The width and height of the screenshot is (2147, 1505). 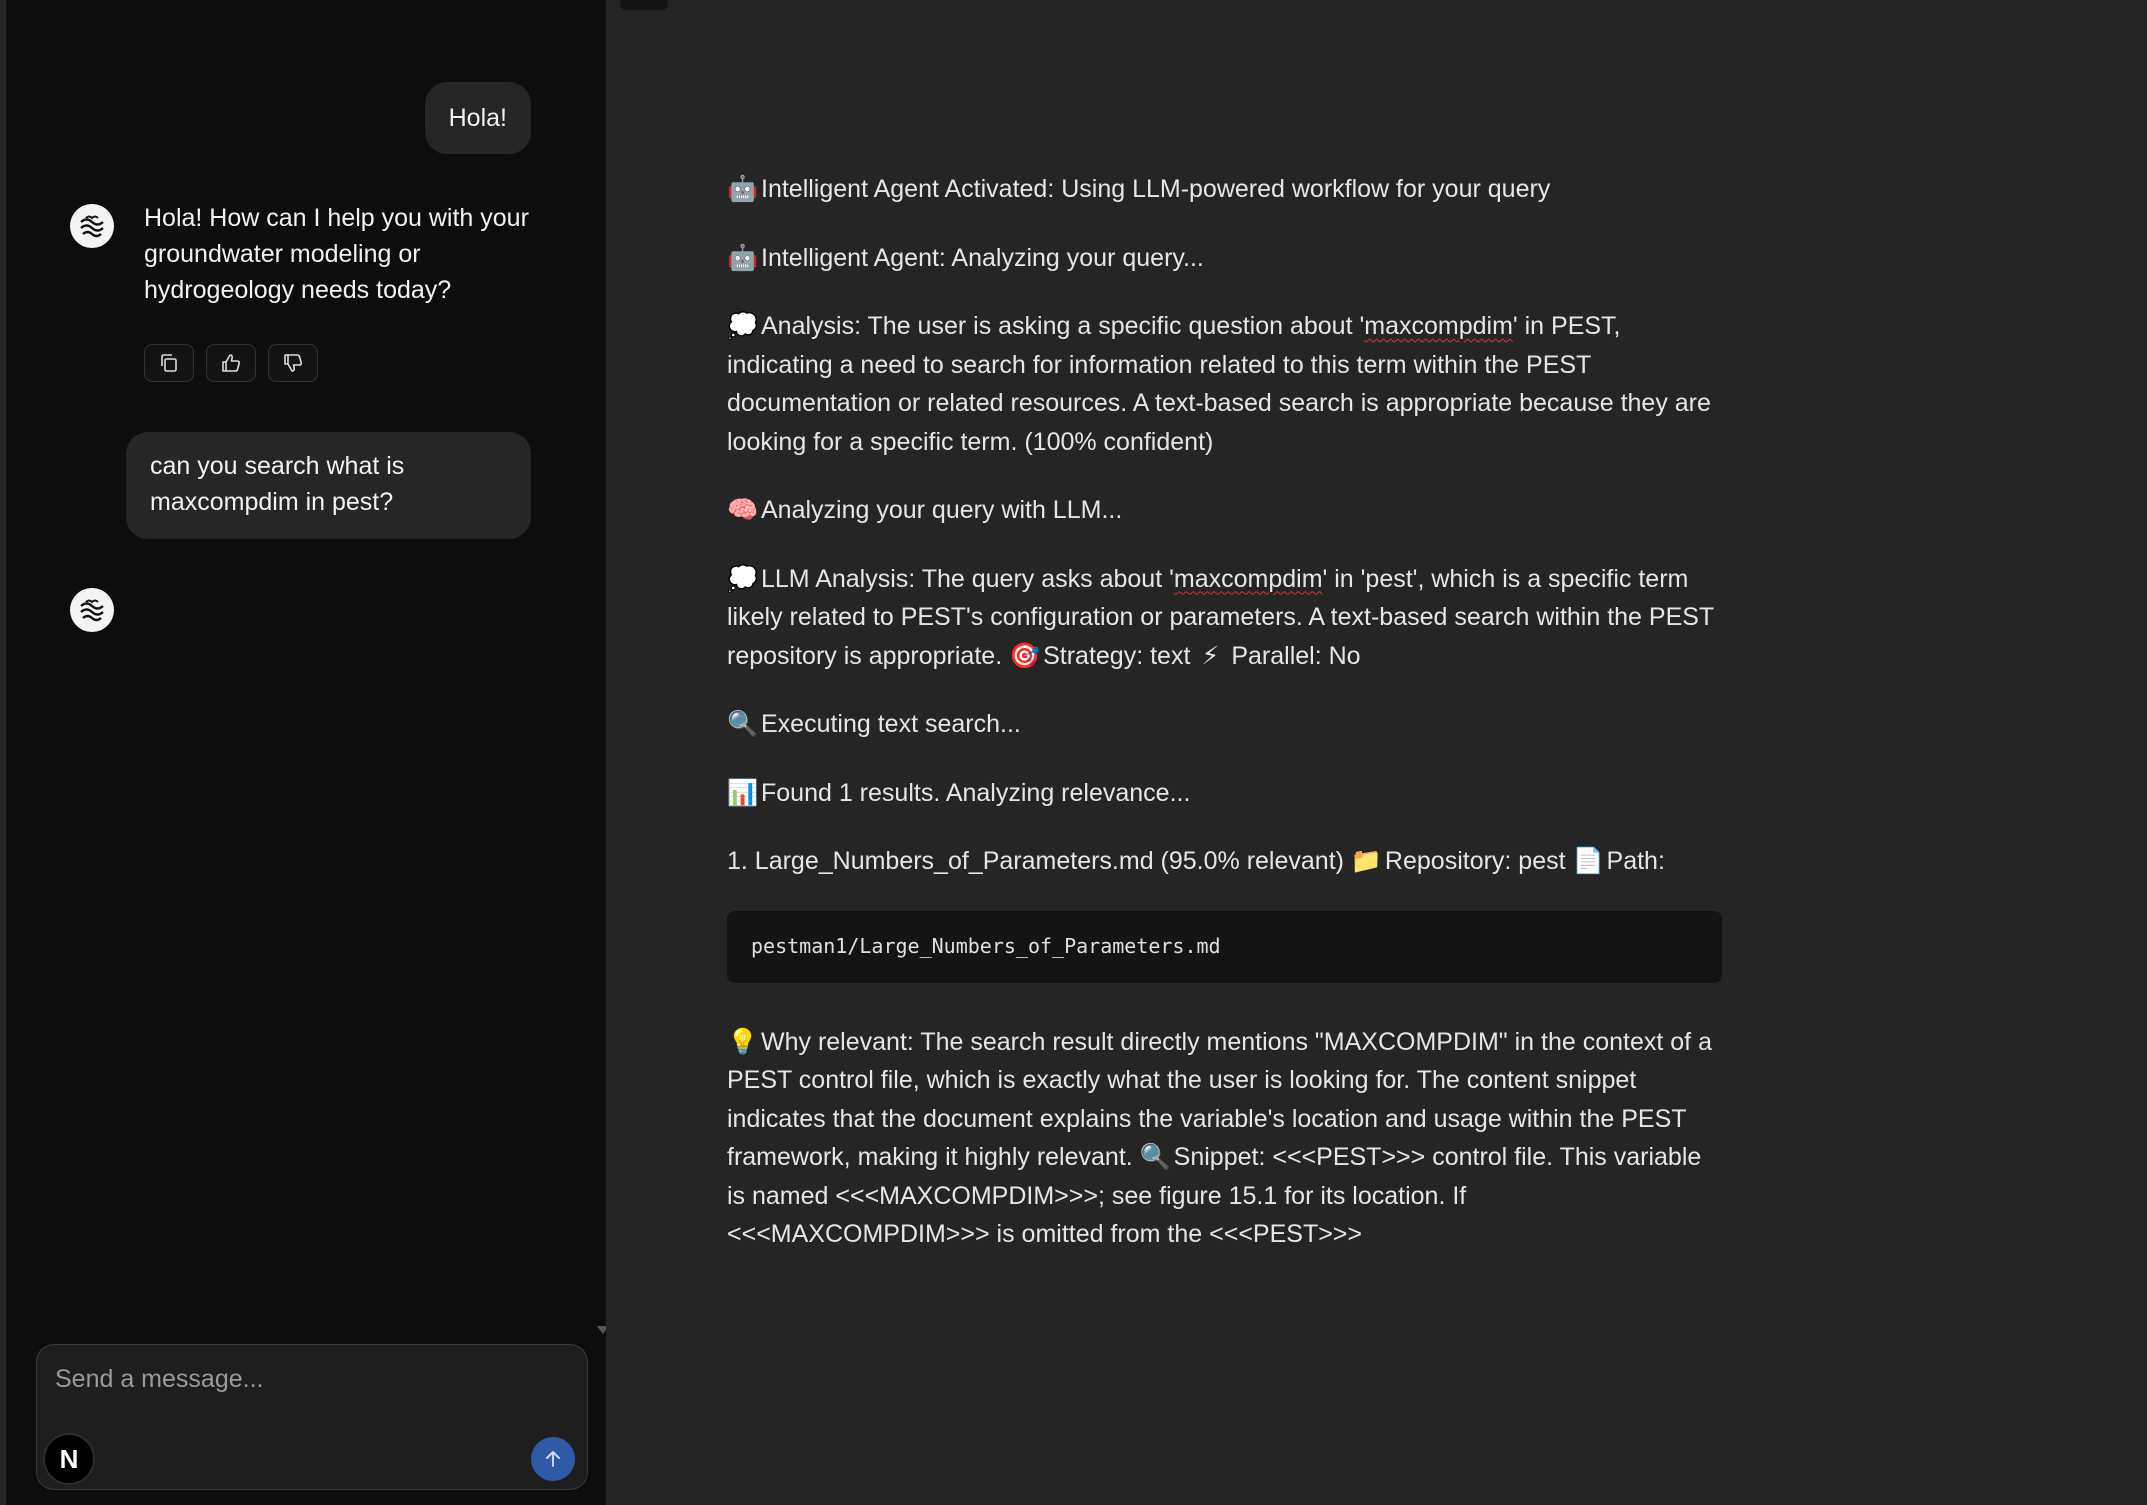 What do you see at coordinates (1478, 861) in the screenshot?
I see `repository-label: Repository: pest` at bounding box center [1478, 861].